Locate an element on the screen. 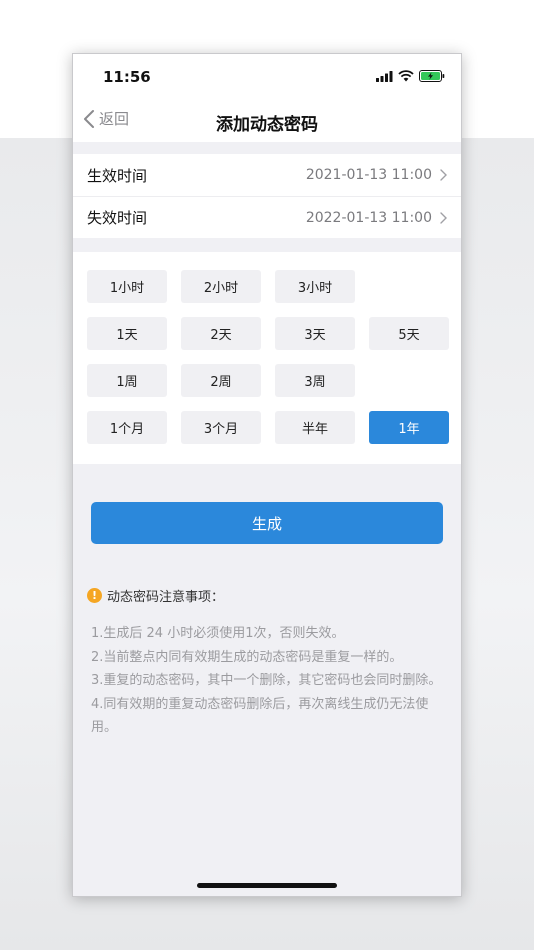  wifi-icon is located at coordinates (406, 76).